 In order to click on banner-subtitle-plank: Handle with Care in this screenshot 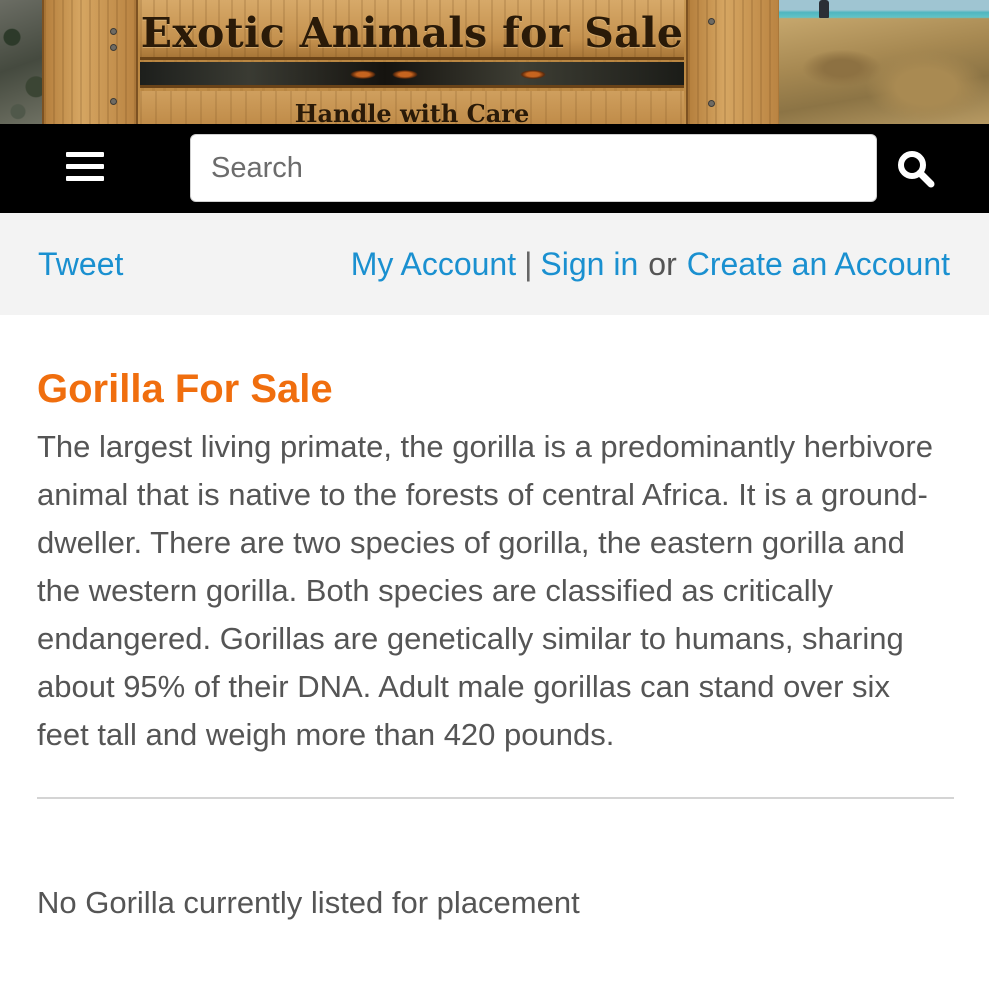, I will do `click(412, 107)`.